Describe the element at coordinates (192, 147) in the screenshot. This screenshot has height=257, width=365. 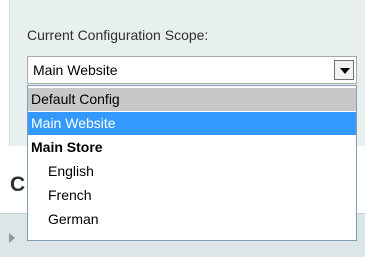
I see `option-main-store: Main Store` at that location.